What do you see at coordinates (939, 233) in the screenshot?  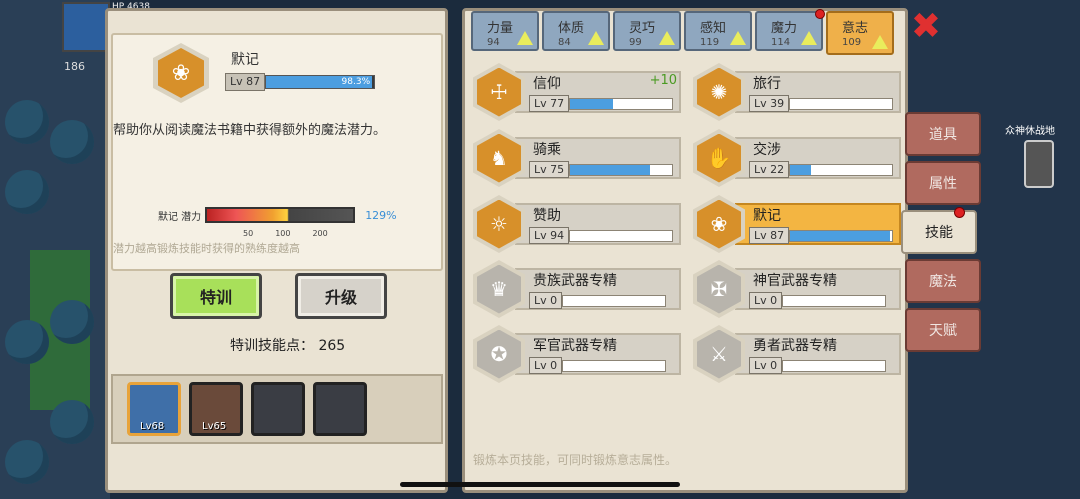 I see `side-menu-label: 技能` at bounding box center [939, 233].